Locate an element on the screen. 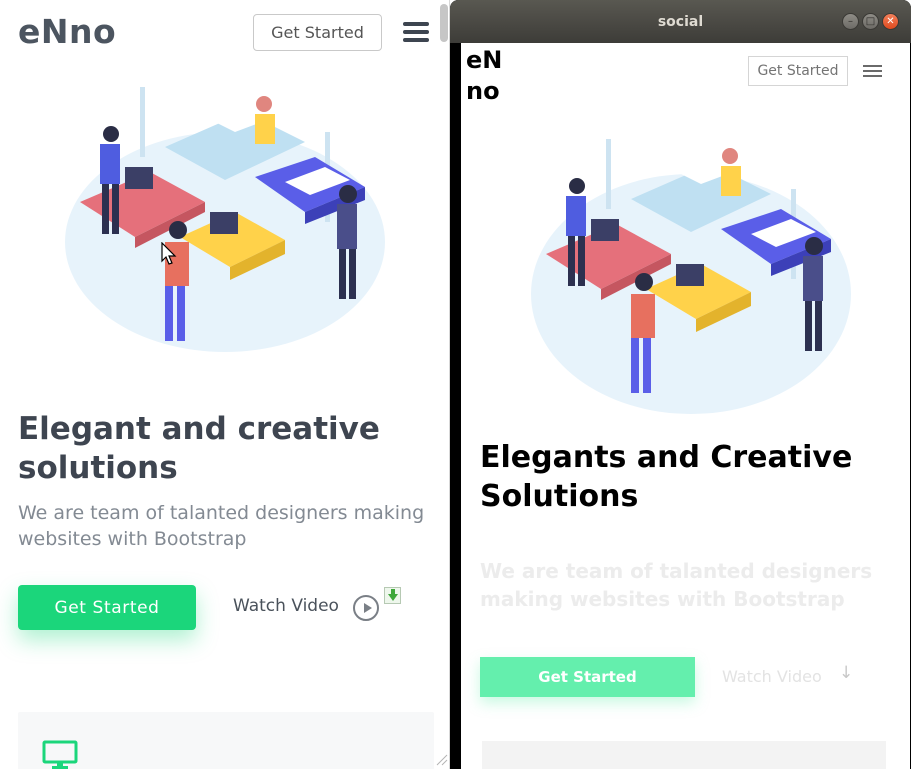 This screenshot has height=769, width=911. hero-title: Elegant and creative solutions is located at coordinates (199, 448).